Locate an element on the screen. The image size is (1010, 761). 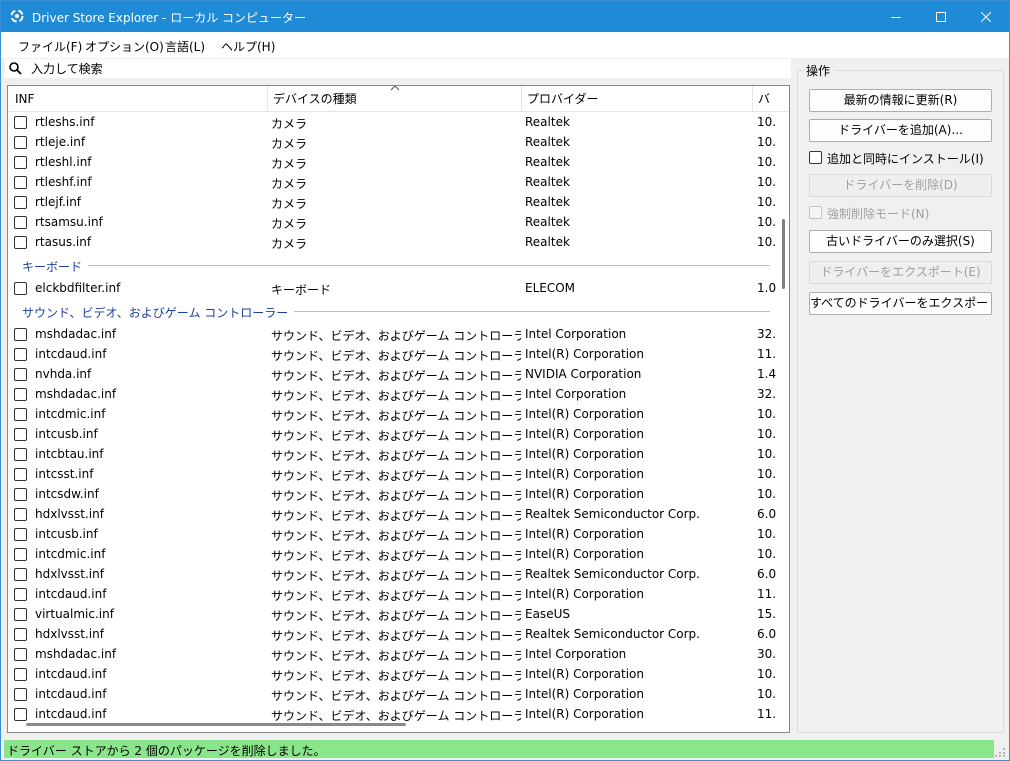
cell-provider: Intel Corporation is located at coordinates (576, 394).